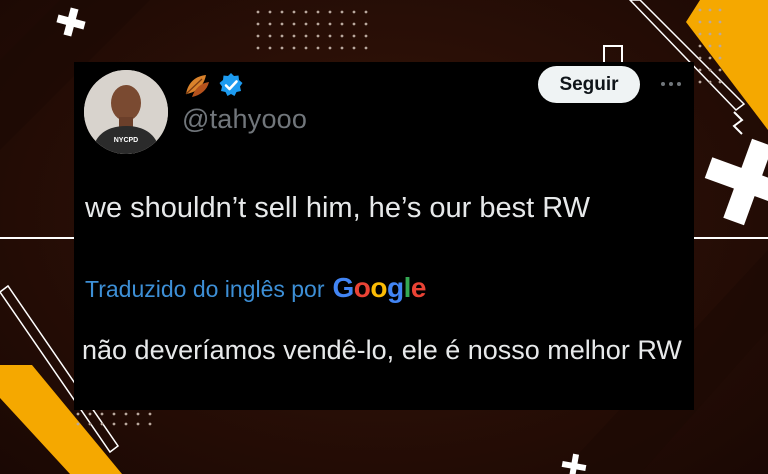 This screenshot has height=474, width=768. Describe the element at coordinates (197, 86) in the screenshot. I see `leaf-emoji-icon` at that location.